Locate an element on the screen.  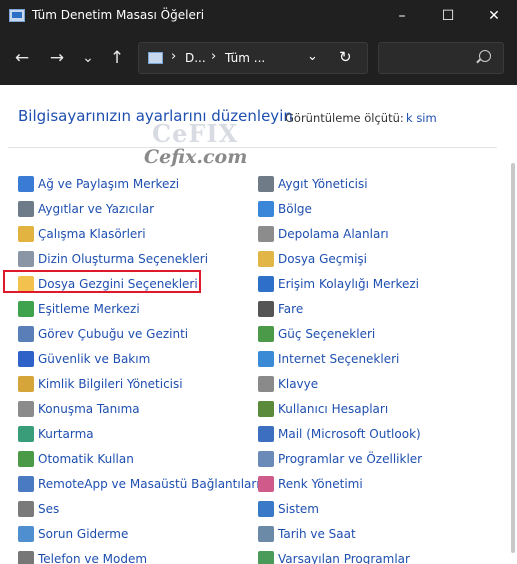
control-panel-item: Kurtarma is located at coordinates (56, 434).